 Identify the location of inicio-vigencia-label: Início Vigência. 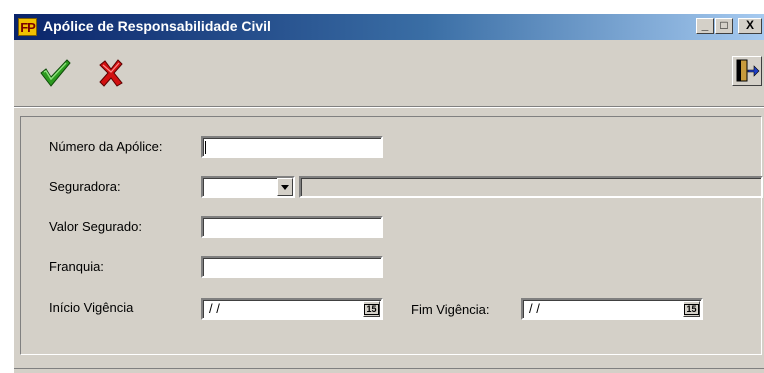
(91, 307).